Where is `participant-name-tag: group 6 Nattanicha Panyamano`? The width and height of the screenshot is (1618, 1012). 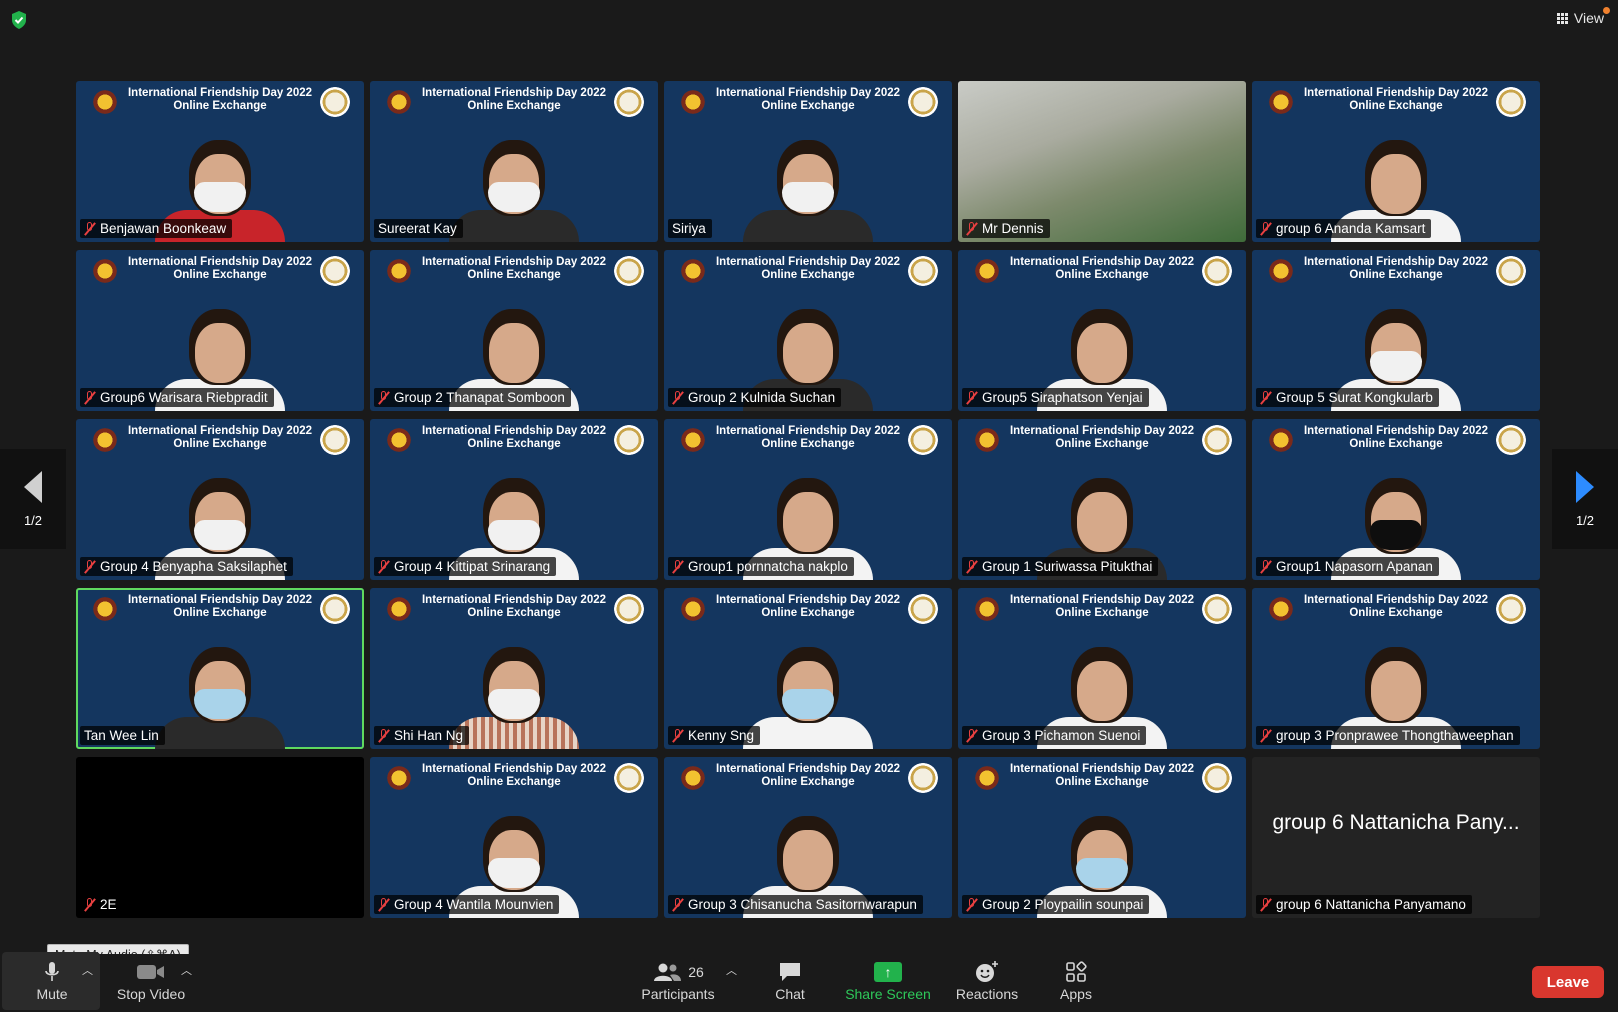 participant-name-tag: group 6 Nattanicha Panyamano is located at coordinates (1364, 904).